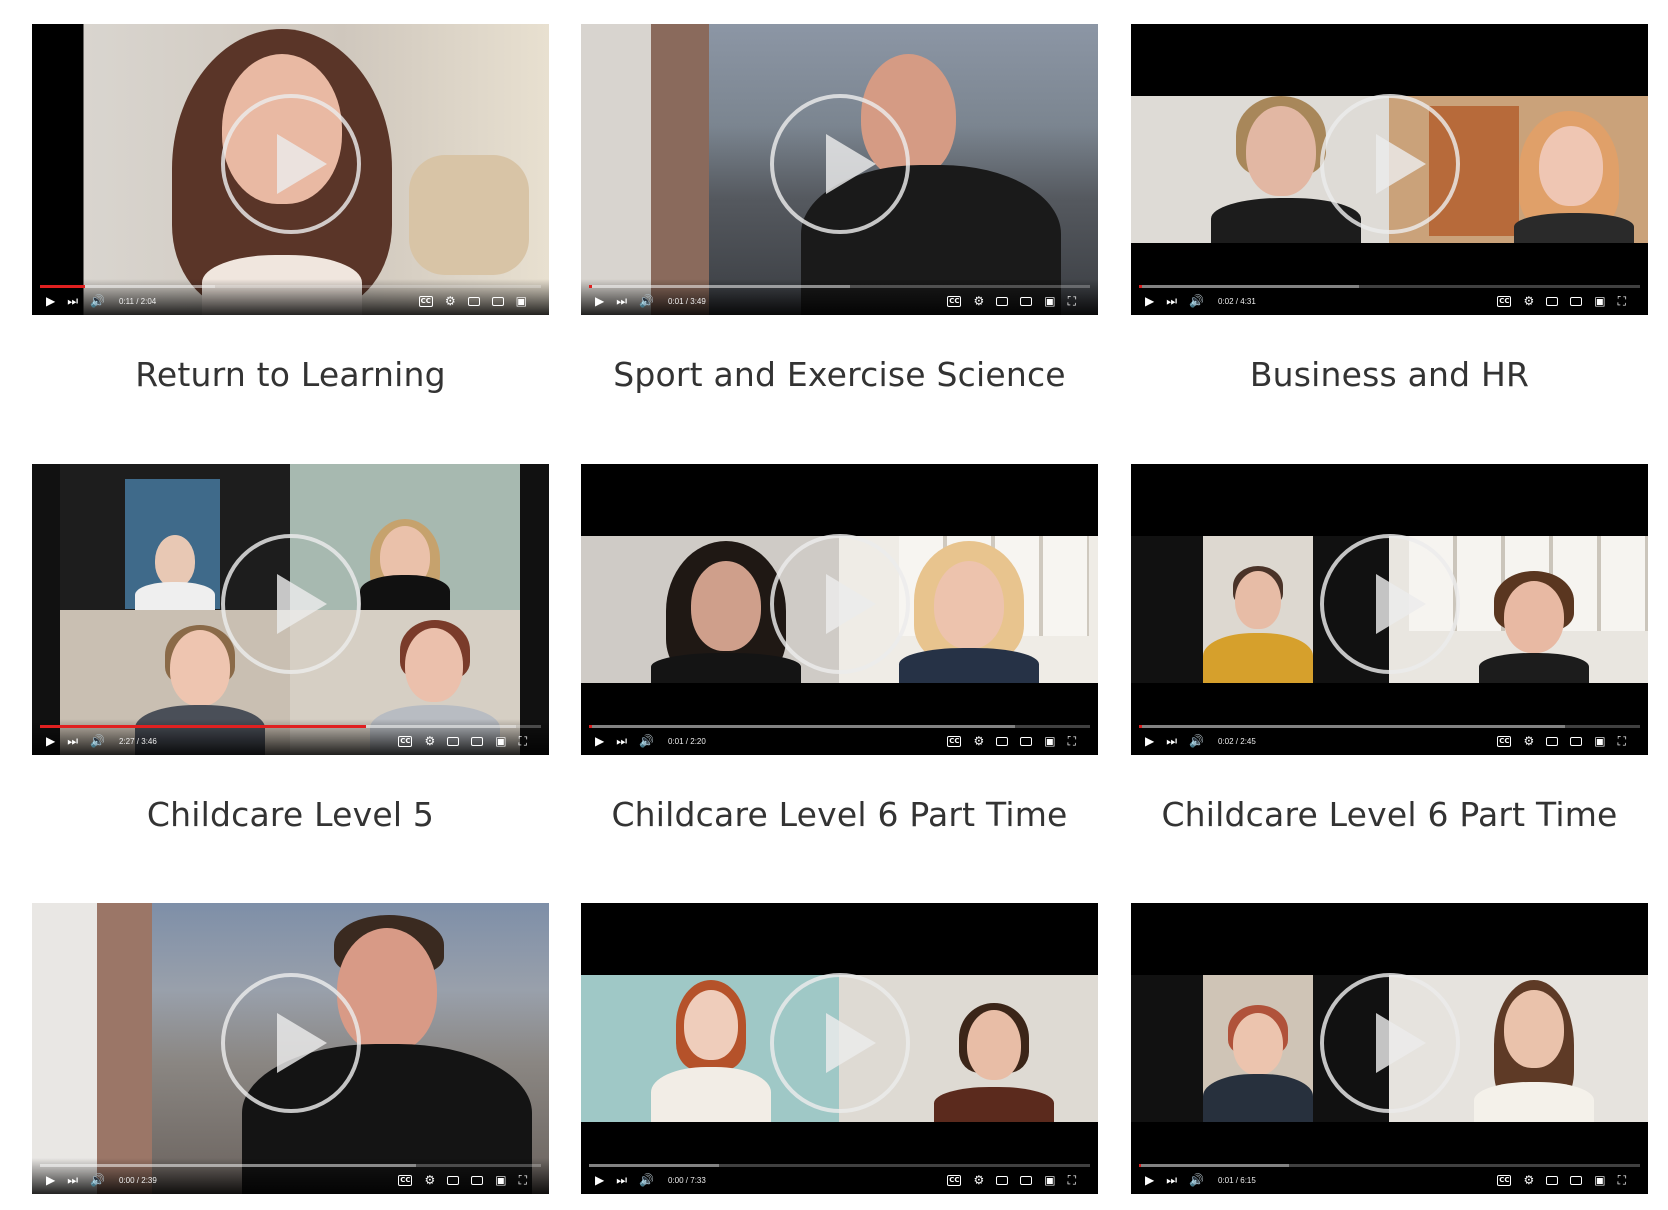  What do you see at coordinates (839, 609) in the screenshot?
I see `video-player: ▶ ⏭ 🔊 0:01 / 2:20 CC ⚙ ▣ ⛶` at bounding box center [839, 609].